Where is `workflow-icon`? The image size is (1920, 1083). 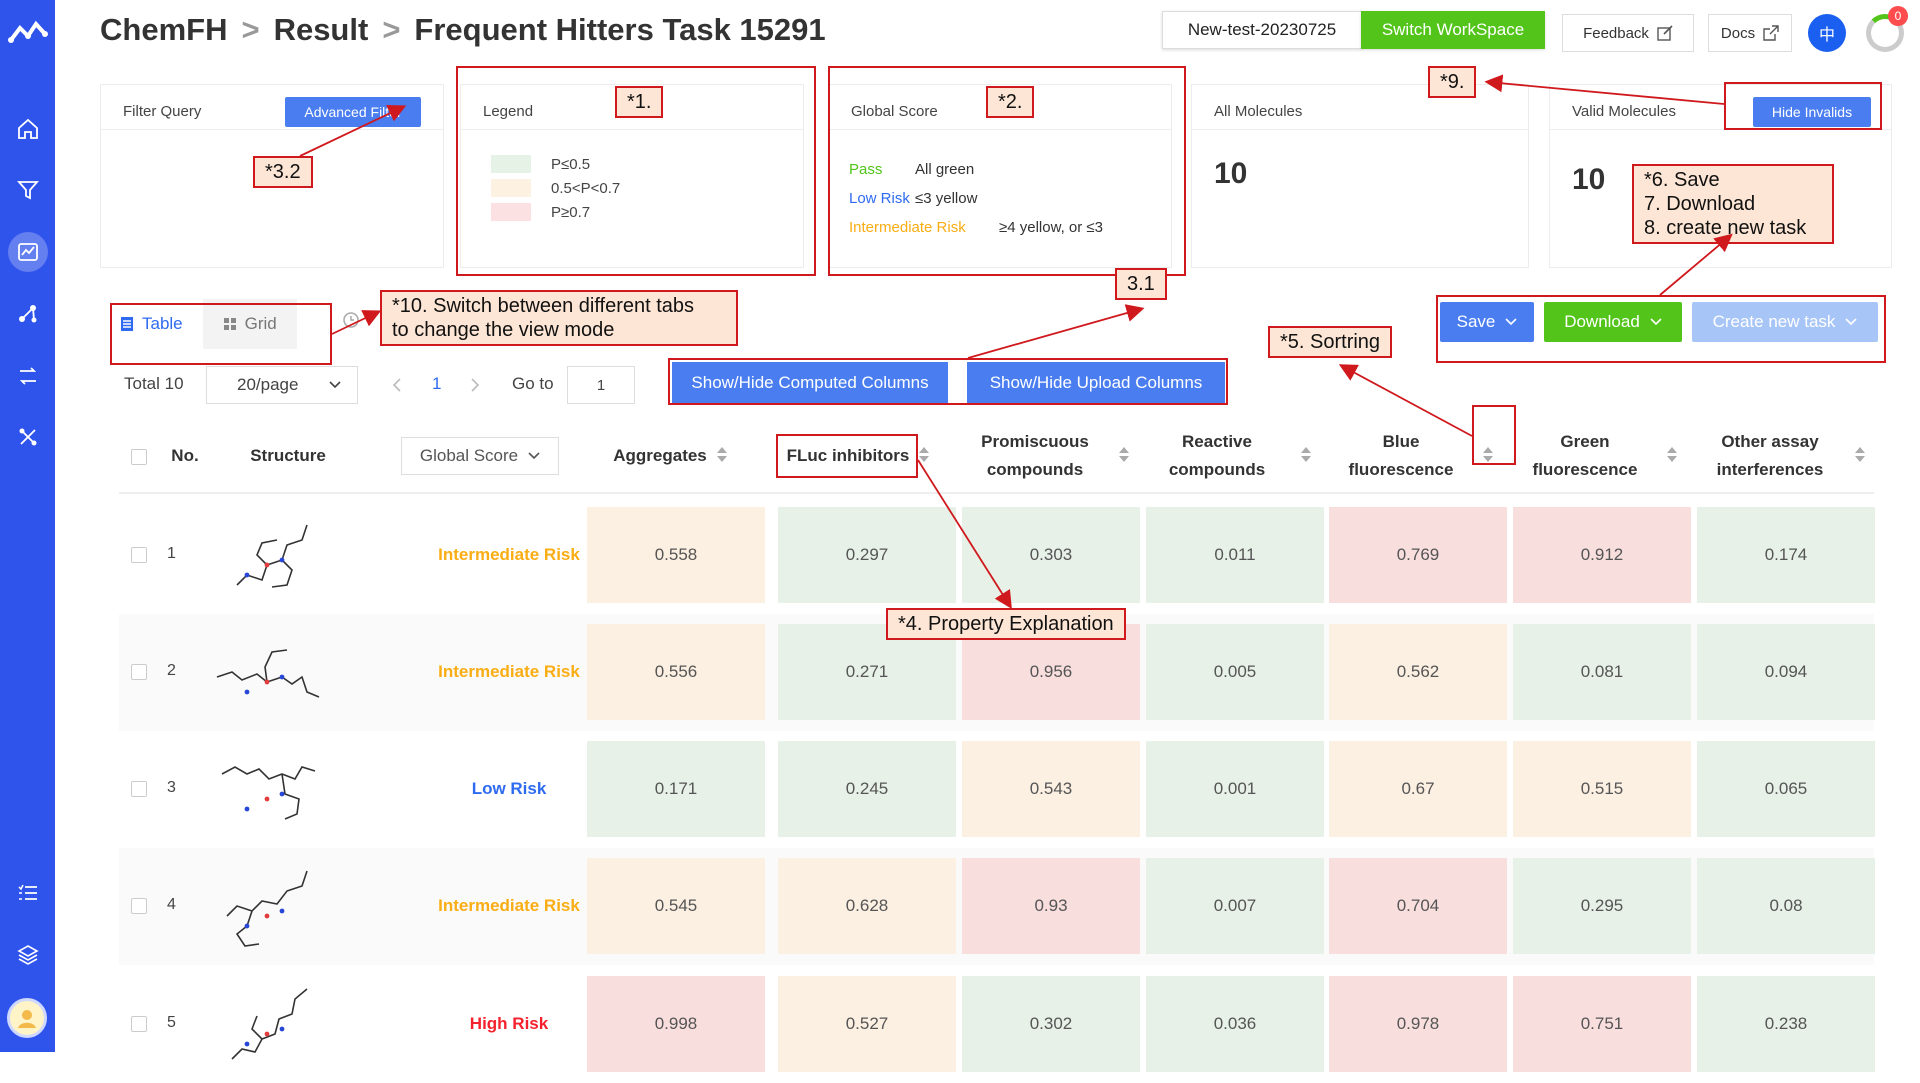
workflow-icon is located at coordinates (28, 376).